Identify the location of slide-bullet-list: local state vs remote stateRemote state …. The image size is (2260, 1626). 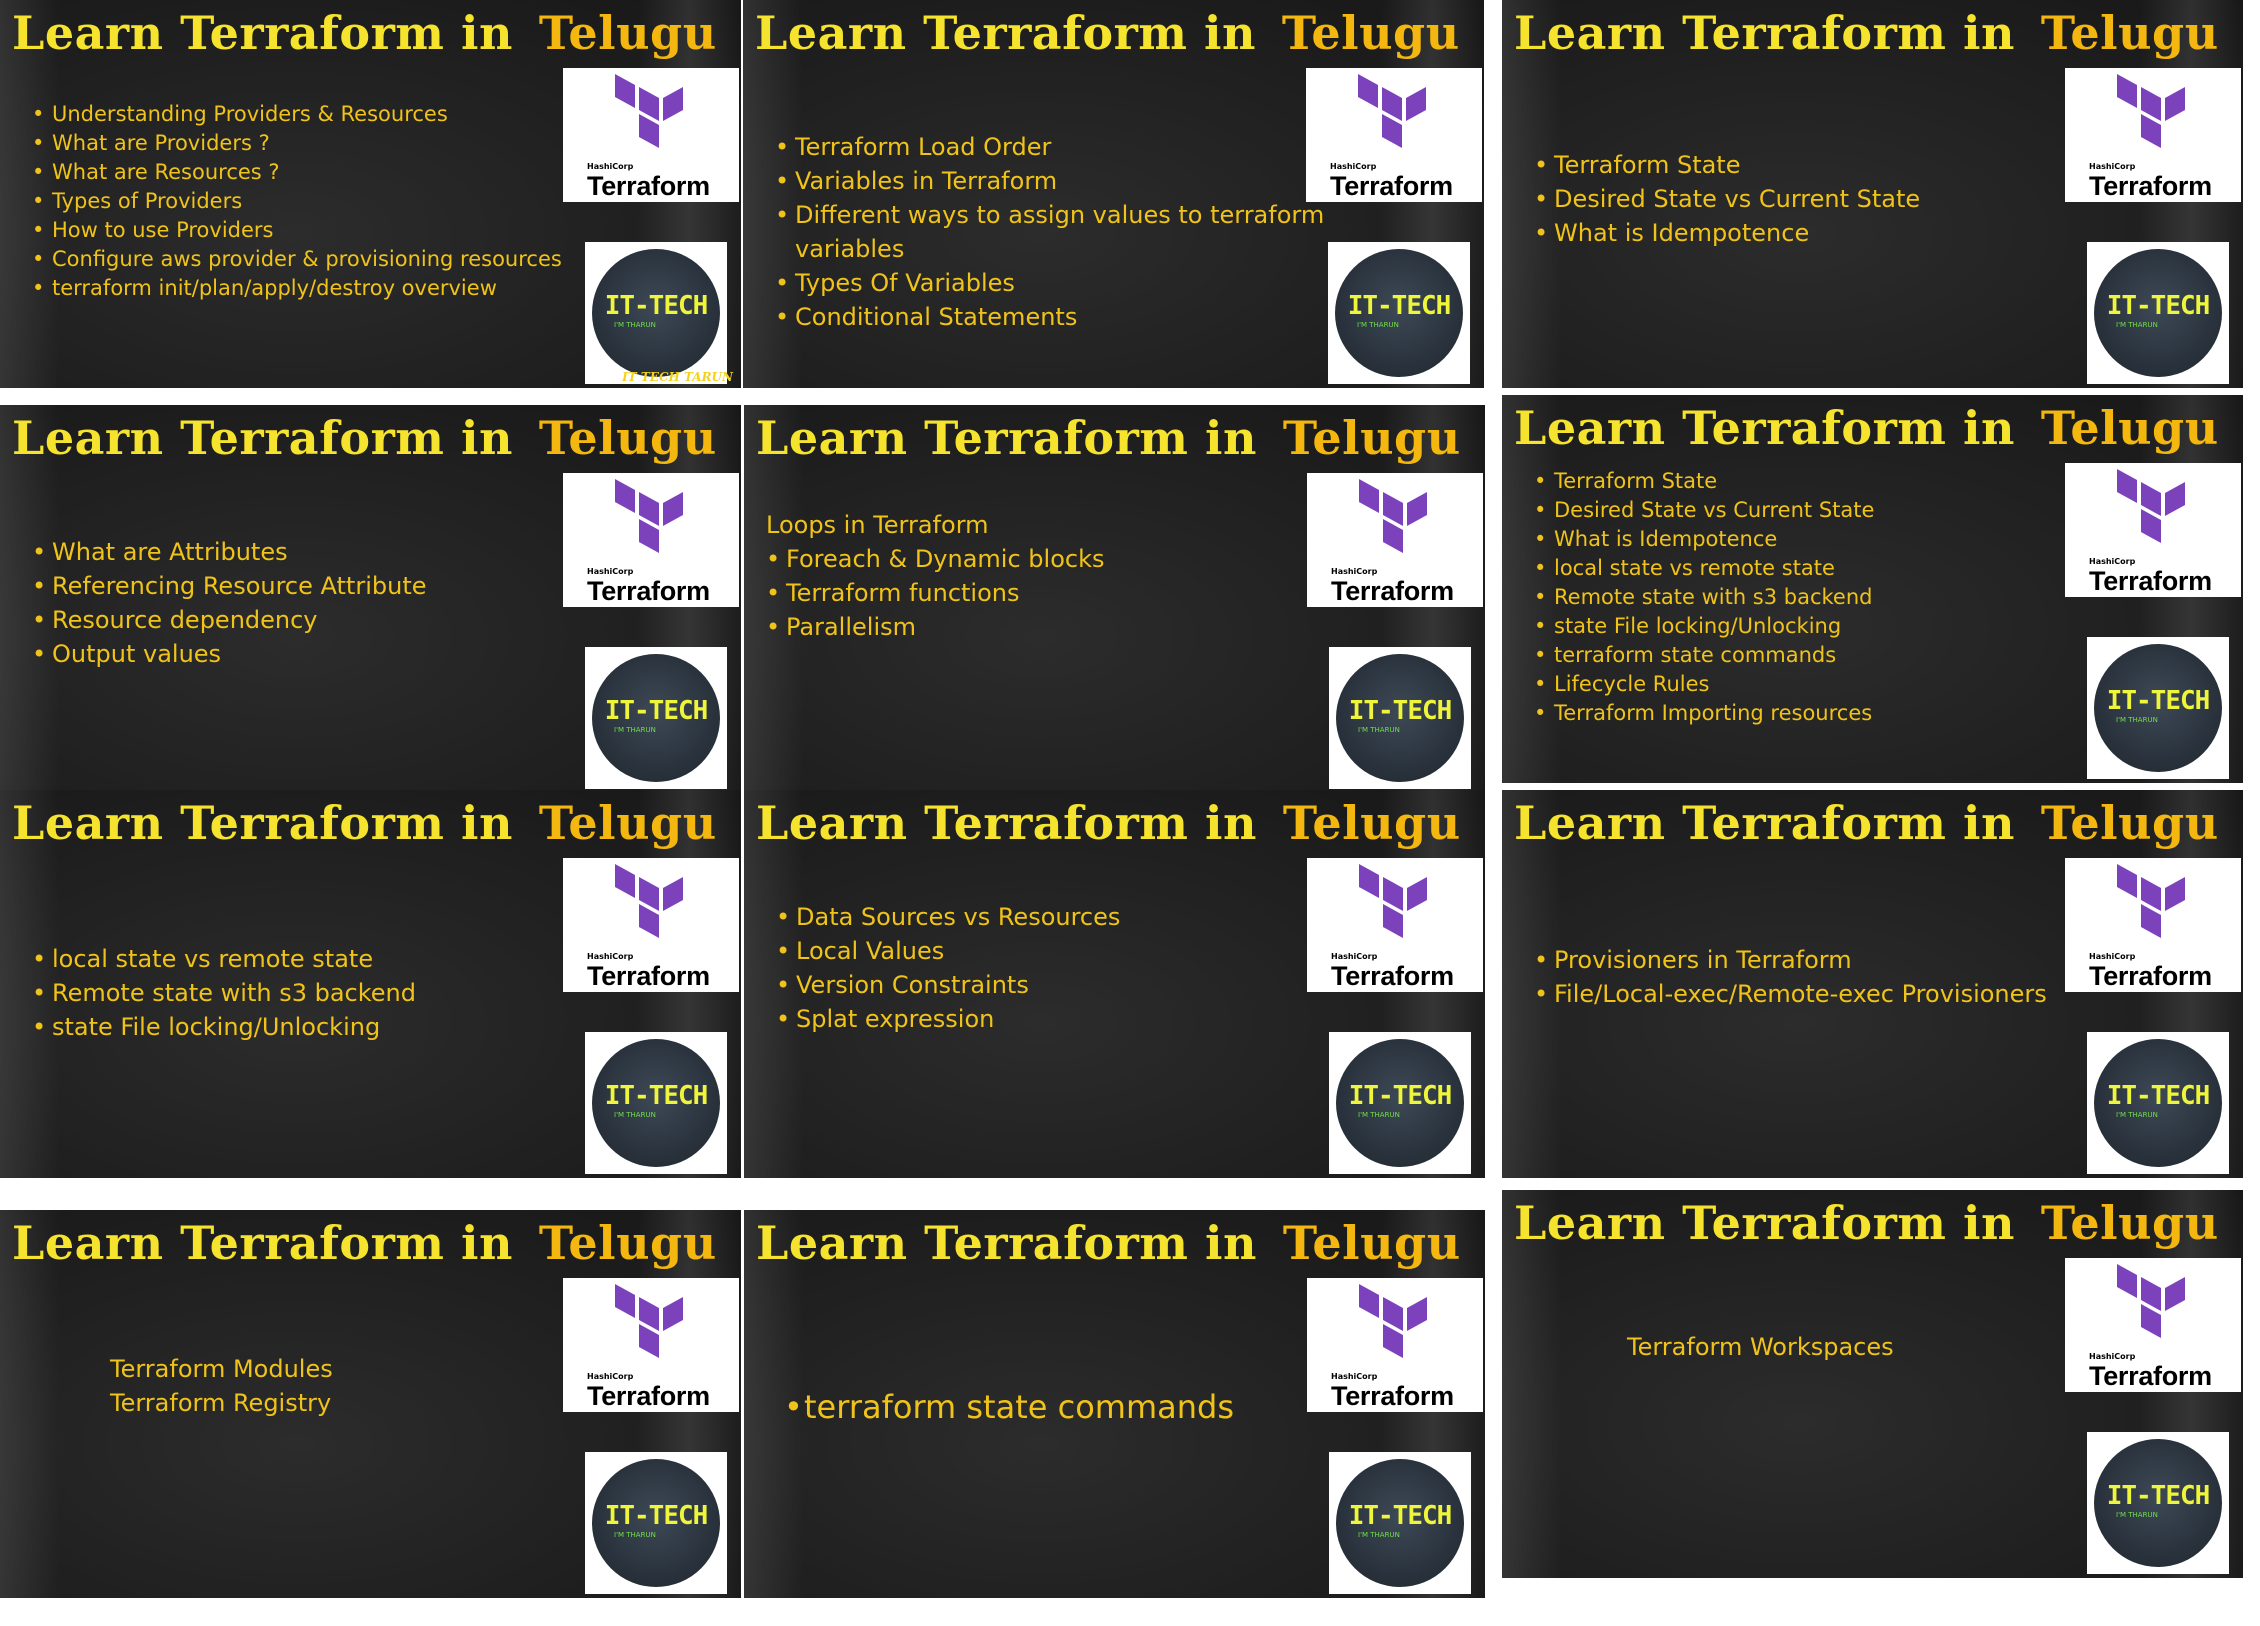
(224, 993).